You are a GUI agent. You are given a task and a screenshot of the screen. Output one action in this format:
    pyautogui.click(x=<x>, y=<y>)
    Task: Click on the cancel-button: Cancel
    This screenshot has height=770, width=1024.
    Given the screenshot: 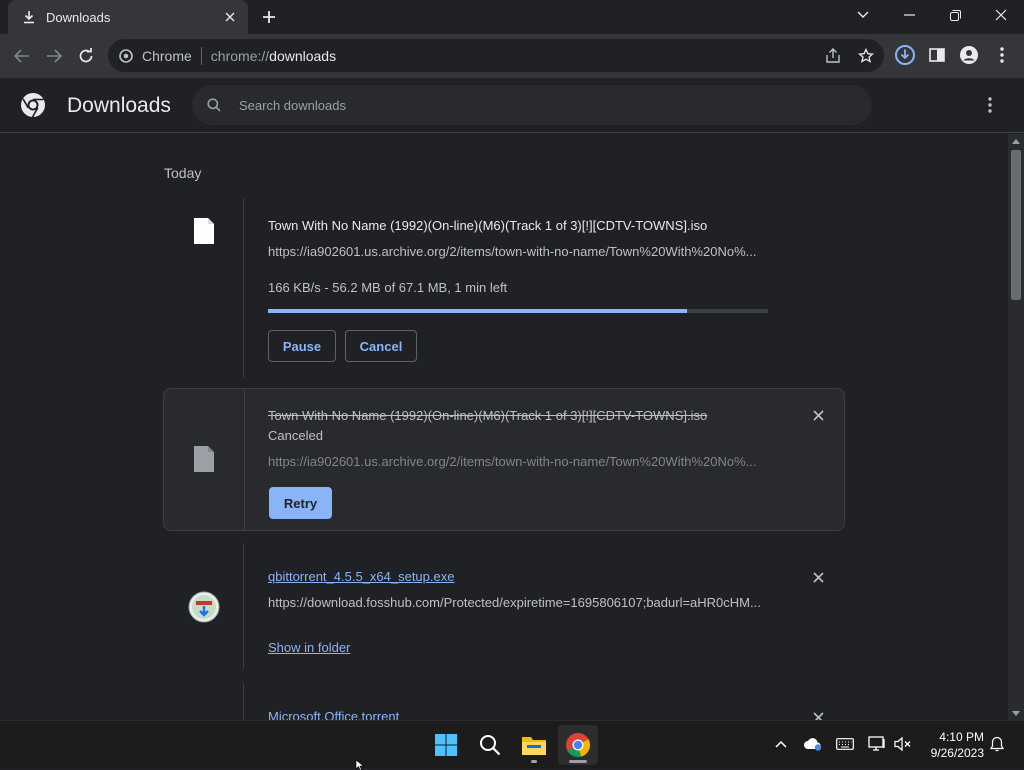 What is the action you would take?
    pyautogui.click(x=381, y=346)
    